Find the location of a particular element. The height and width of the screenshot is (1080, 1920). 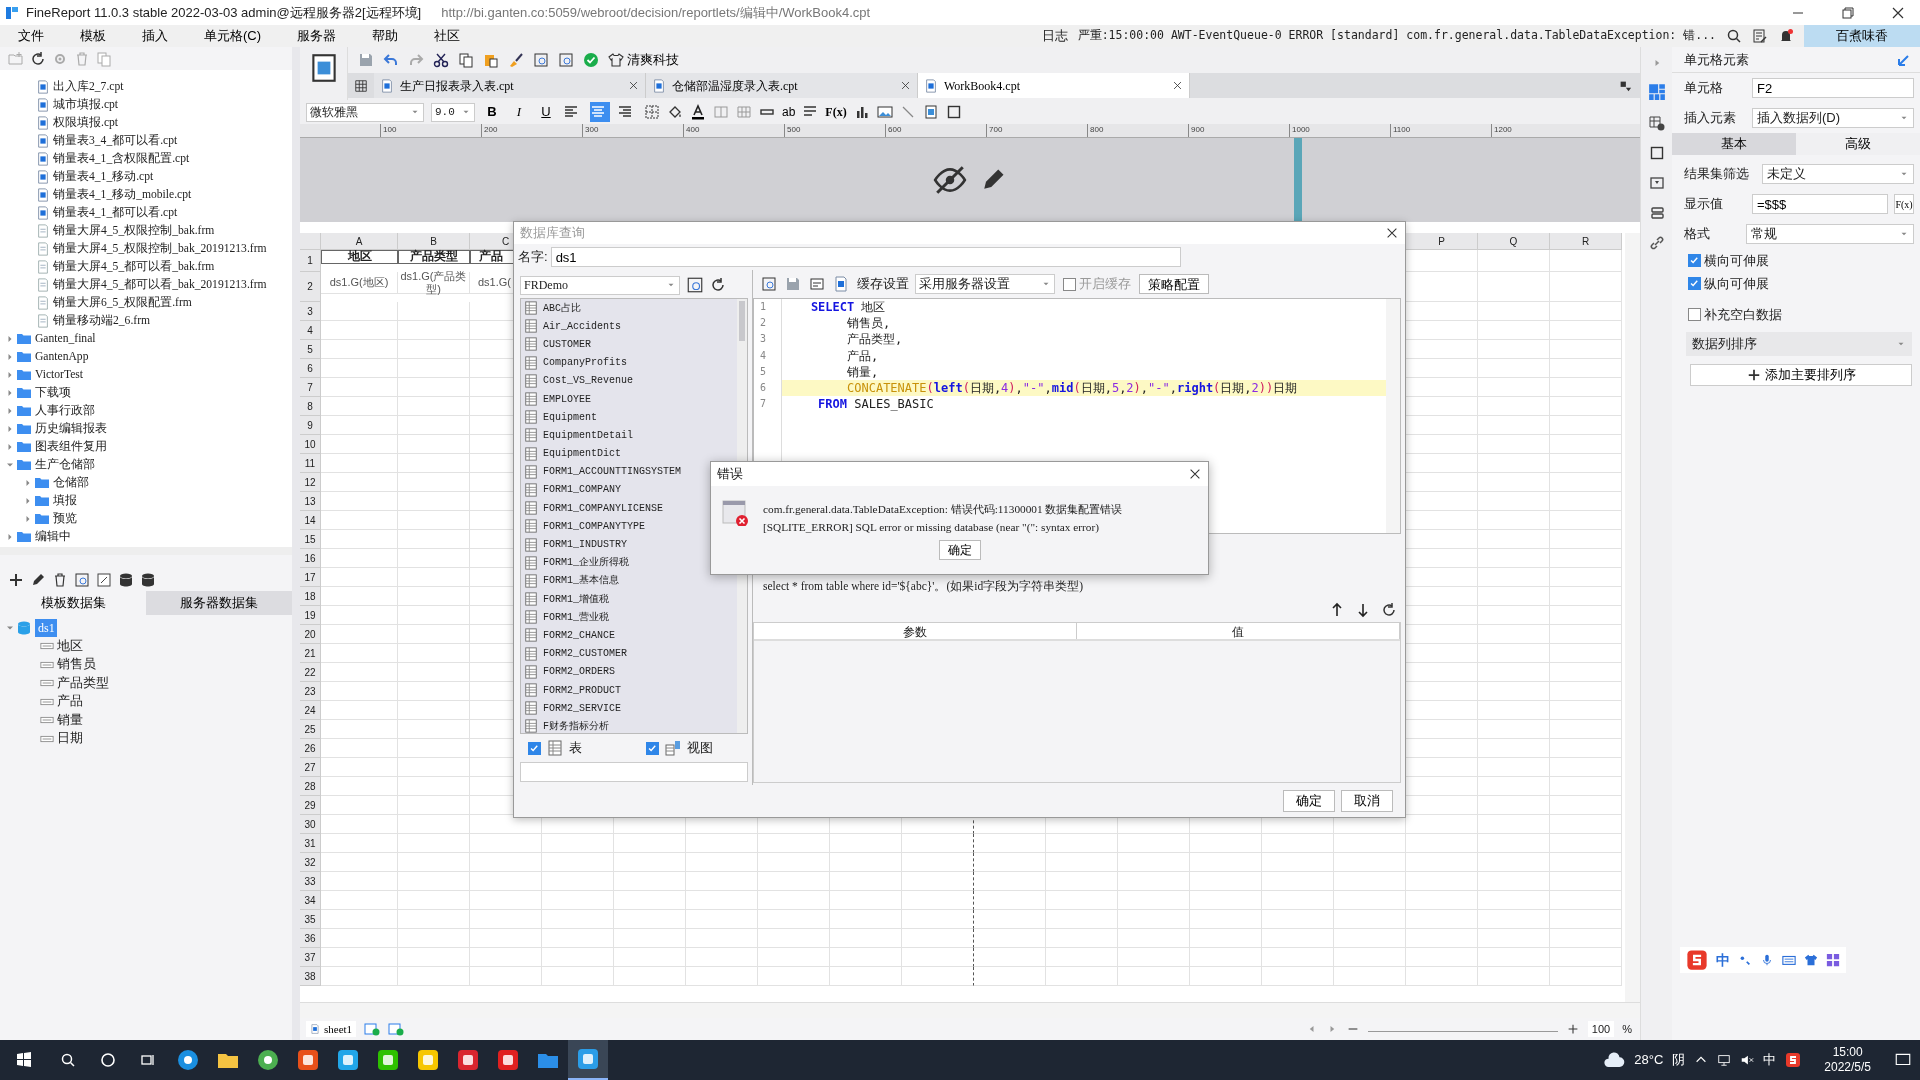

file-name: 销量移动端2_6.frm is located at coordinates (100, 321).